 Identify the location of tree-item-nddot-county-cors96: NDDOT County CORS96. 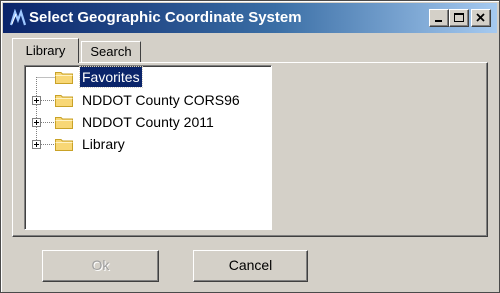
(148, 100).